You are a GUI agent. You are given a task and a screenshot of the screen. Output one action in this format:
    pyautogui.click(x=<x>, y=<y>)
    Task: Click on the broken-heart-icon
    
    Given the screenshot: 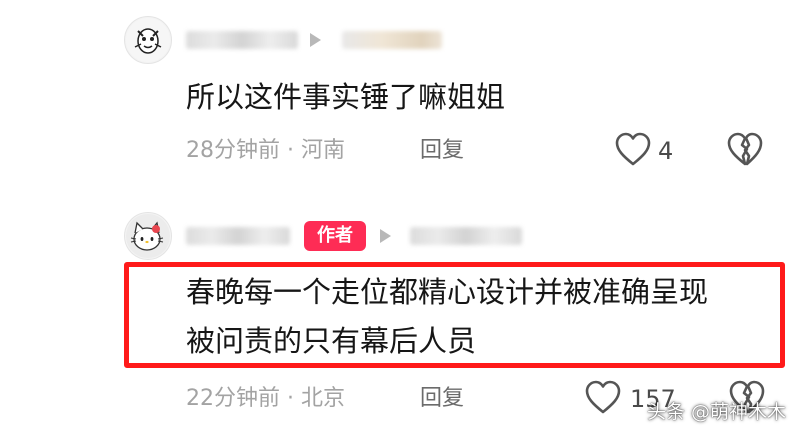 What is the action you would take?
    pyautogui.click(x=745, y=149)
    